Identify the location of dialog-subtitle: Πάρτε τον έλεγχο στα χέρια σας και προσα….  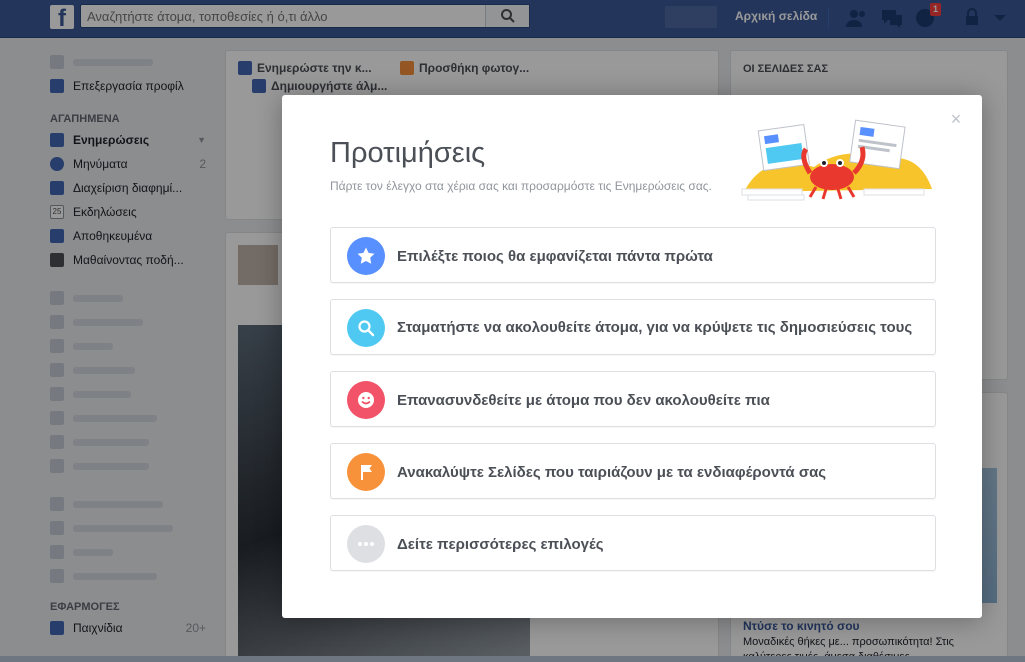
(521, 186).